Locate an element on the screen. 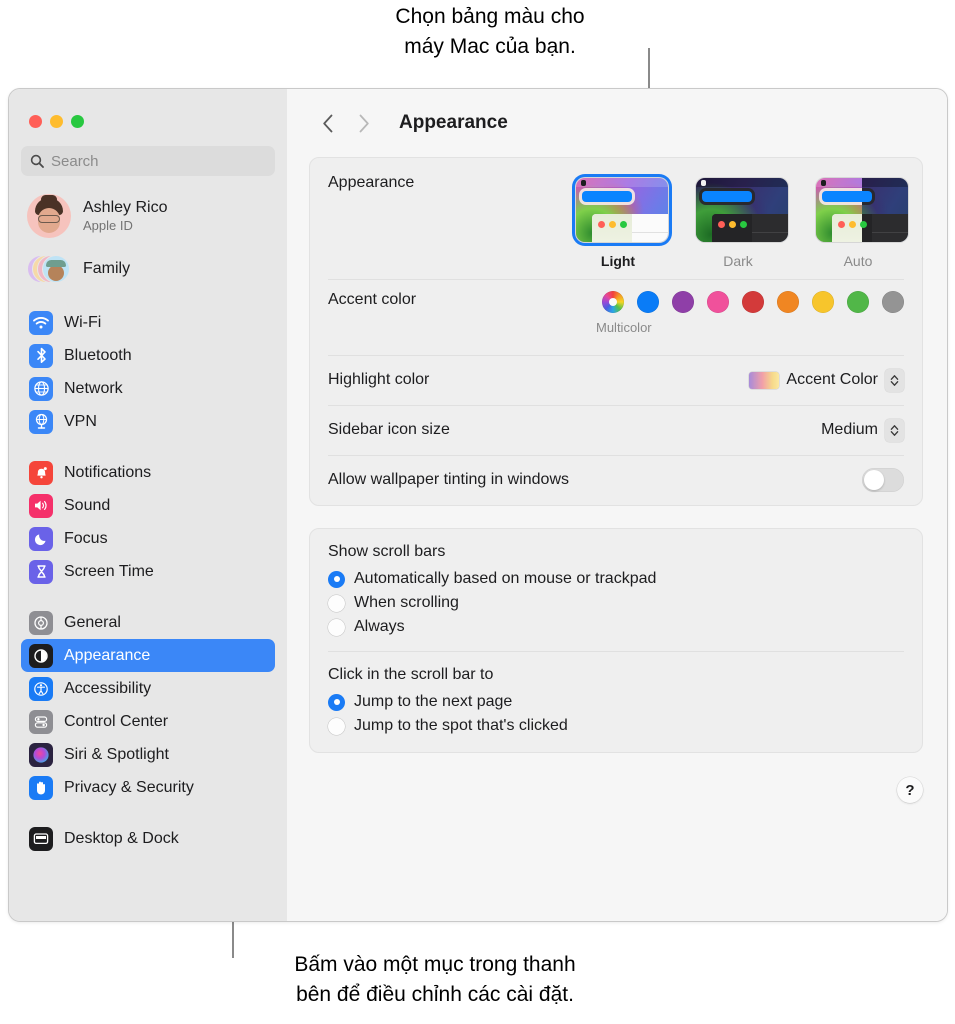 This screenshot has height=1024, width=955. sidebar-item-label: Notifications is located at coordinates (108, 472).